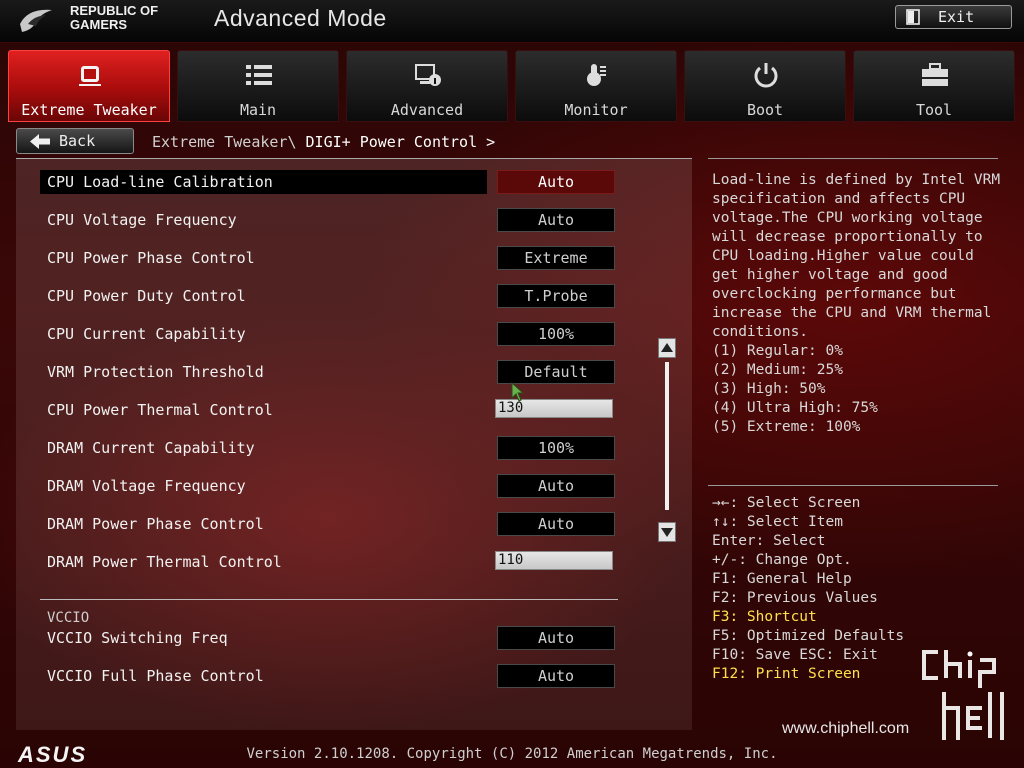 Image resolution: width=1024 pixels, height=768 pixels. Describe the element at coordinates (340, 676) in the screenshot. I see `setting-row-vccio-full-phase-control: VCCIO Full Phase Control Auto` at that location.